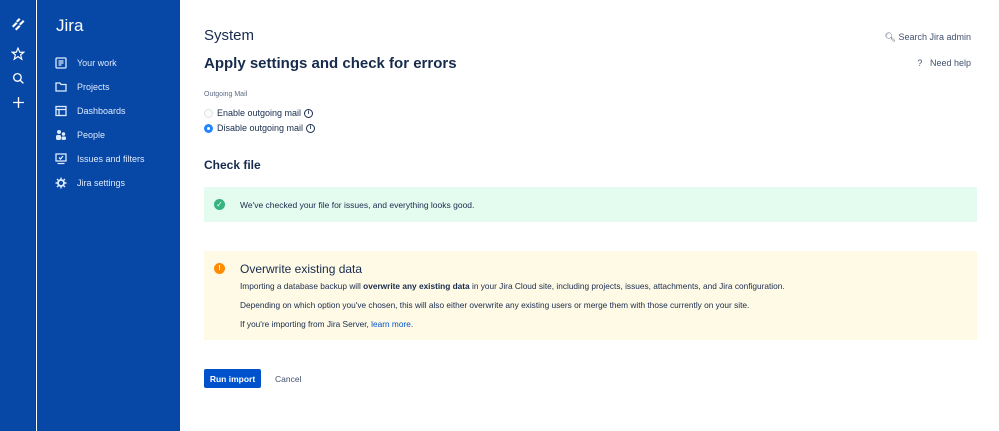 The image size is (999, 431). Describe the element at coordinates (18, 78) in the screenshot. I see `search-icon` at that location.